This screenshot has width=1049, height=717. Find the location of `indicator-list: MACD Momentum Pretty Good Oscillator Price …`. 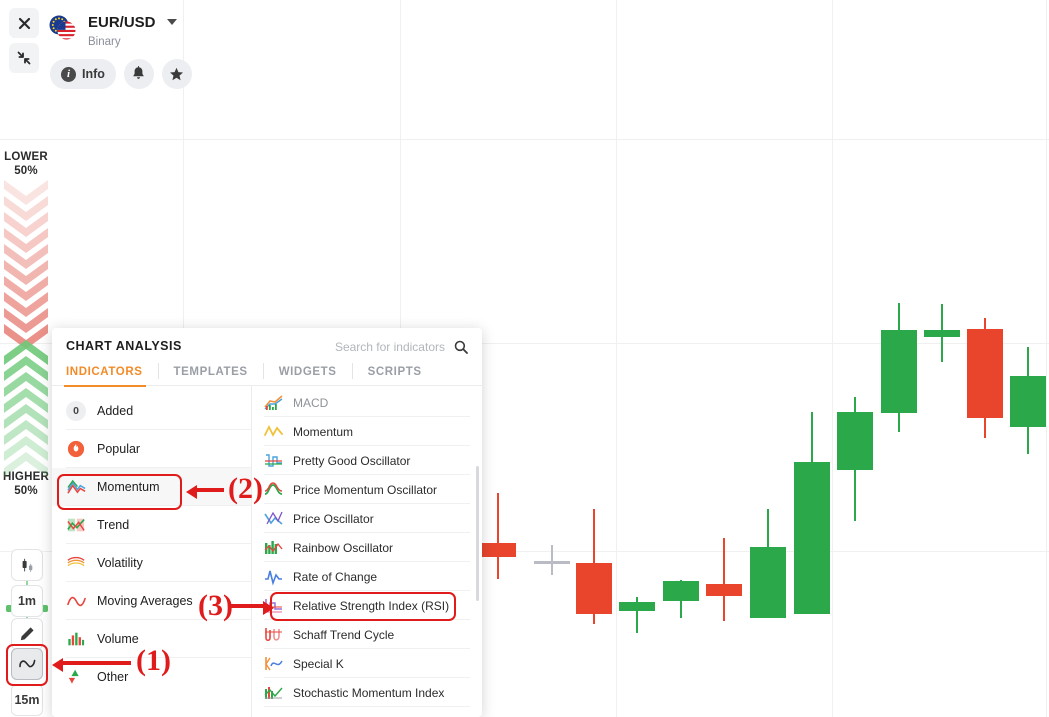

indicator-list: MACD Momentum Pretty Good Oscillator Price … is located at coordinates (367, 551).